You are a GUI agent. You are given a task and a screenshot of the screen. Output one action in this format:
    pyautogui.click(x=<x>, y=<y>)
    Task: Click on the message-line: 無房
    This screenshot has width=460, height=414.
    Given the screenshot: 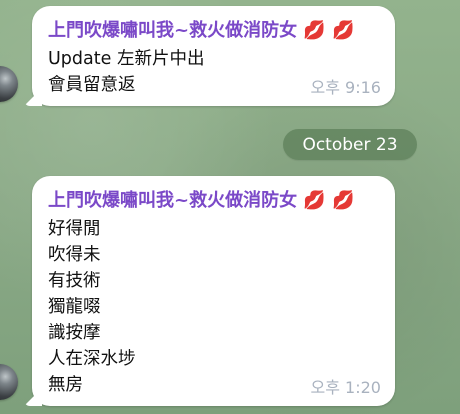 What is the action you would take?
    pyautogui.click(x=65, y=385)
    